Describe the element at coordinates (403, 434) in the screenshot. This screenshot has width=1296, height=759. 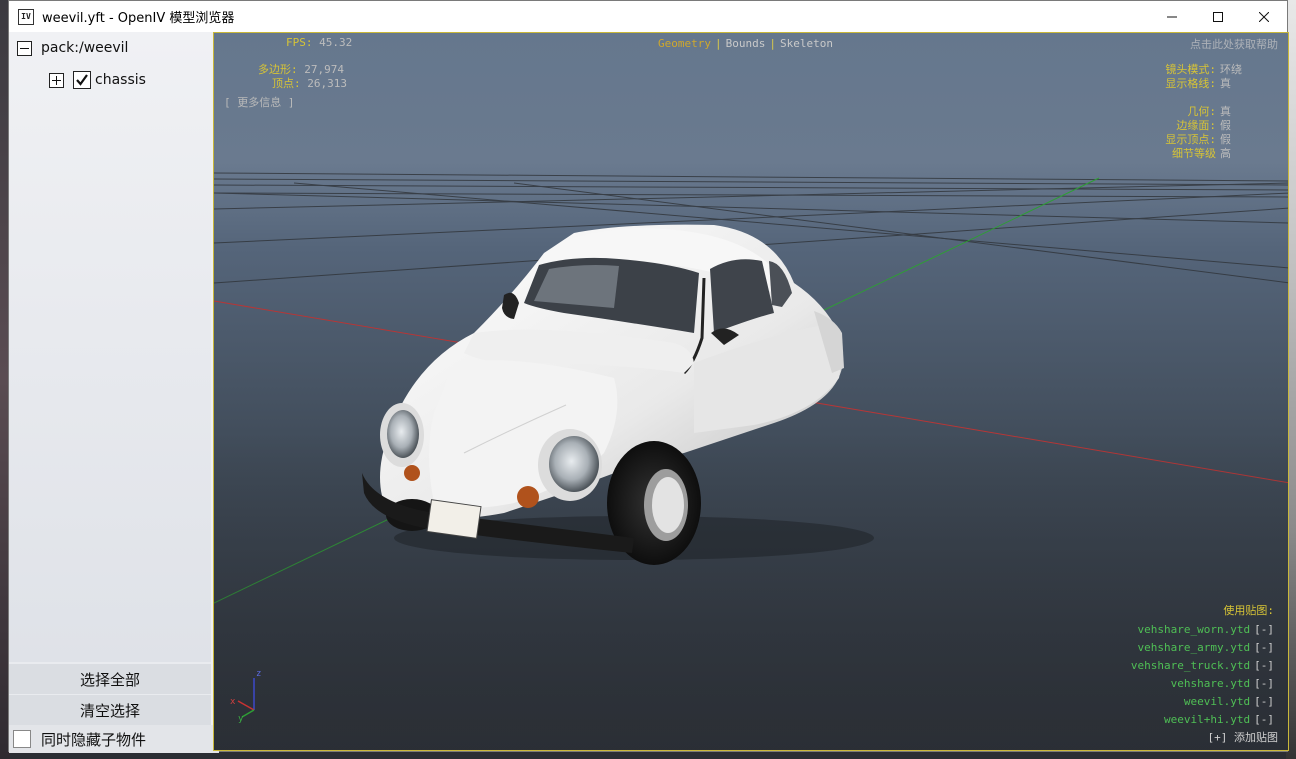
I see `headlight-left` at that location.